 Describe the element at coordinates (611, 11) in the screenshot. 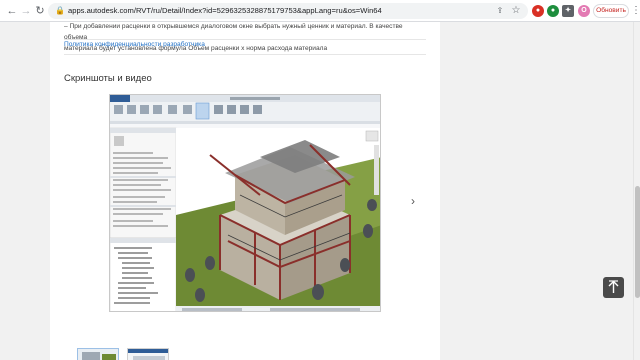

I see `update-button: Обновить` at that location.